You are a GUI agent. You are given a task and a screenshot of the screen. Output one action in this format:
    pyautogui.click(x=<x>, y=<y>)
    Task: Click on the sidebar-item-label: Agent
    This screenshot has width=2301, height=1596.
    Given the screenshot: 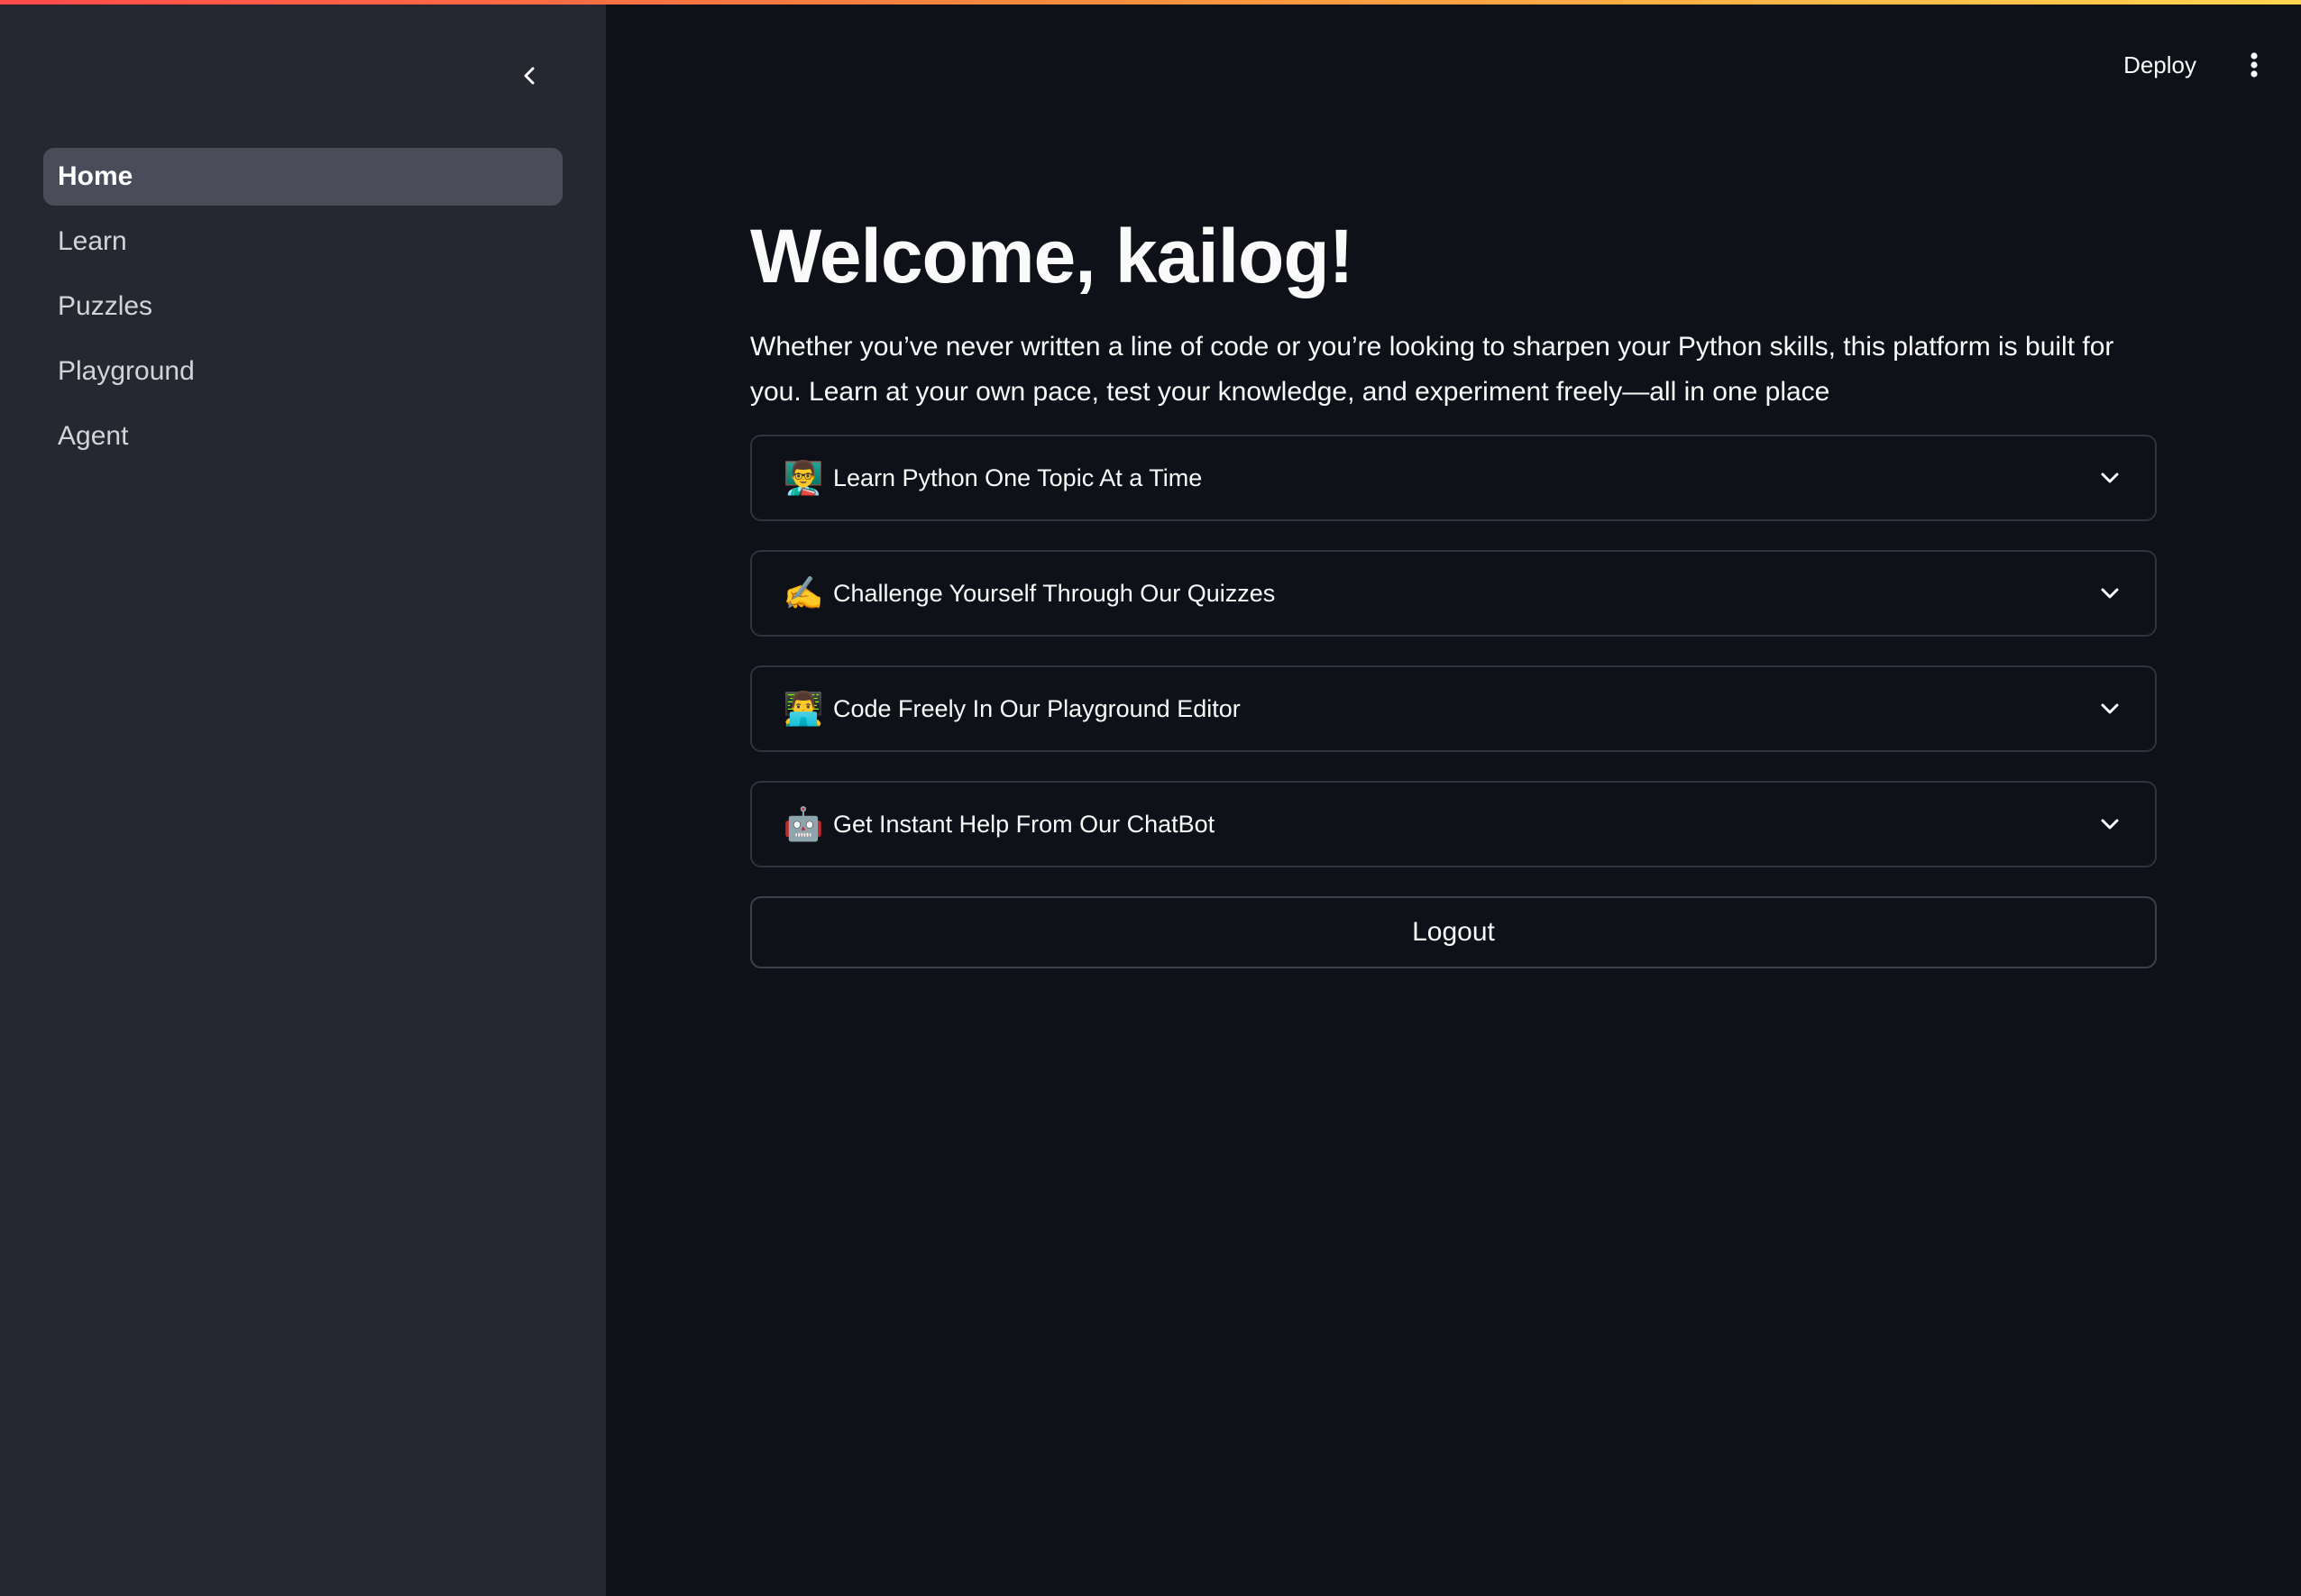 What is the action you would take?
    pyautogui.click(x=93, y=436)
    